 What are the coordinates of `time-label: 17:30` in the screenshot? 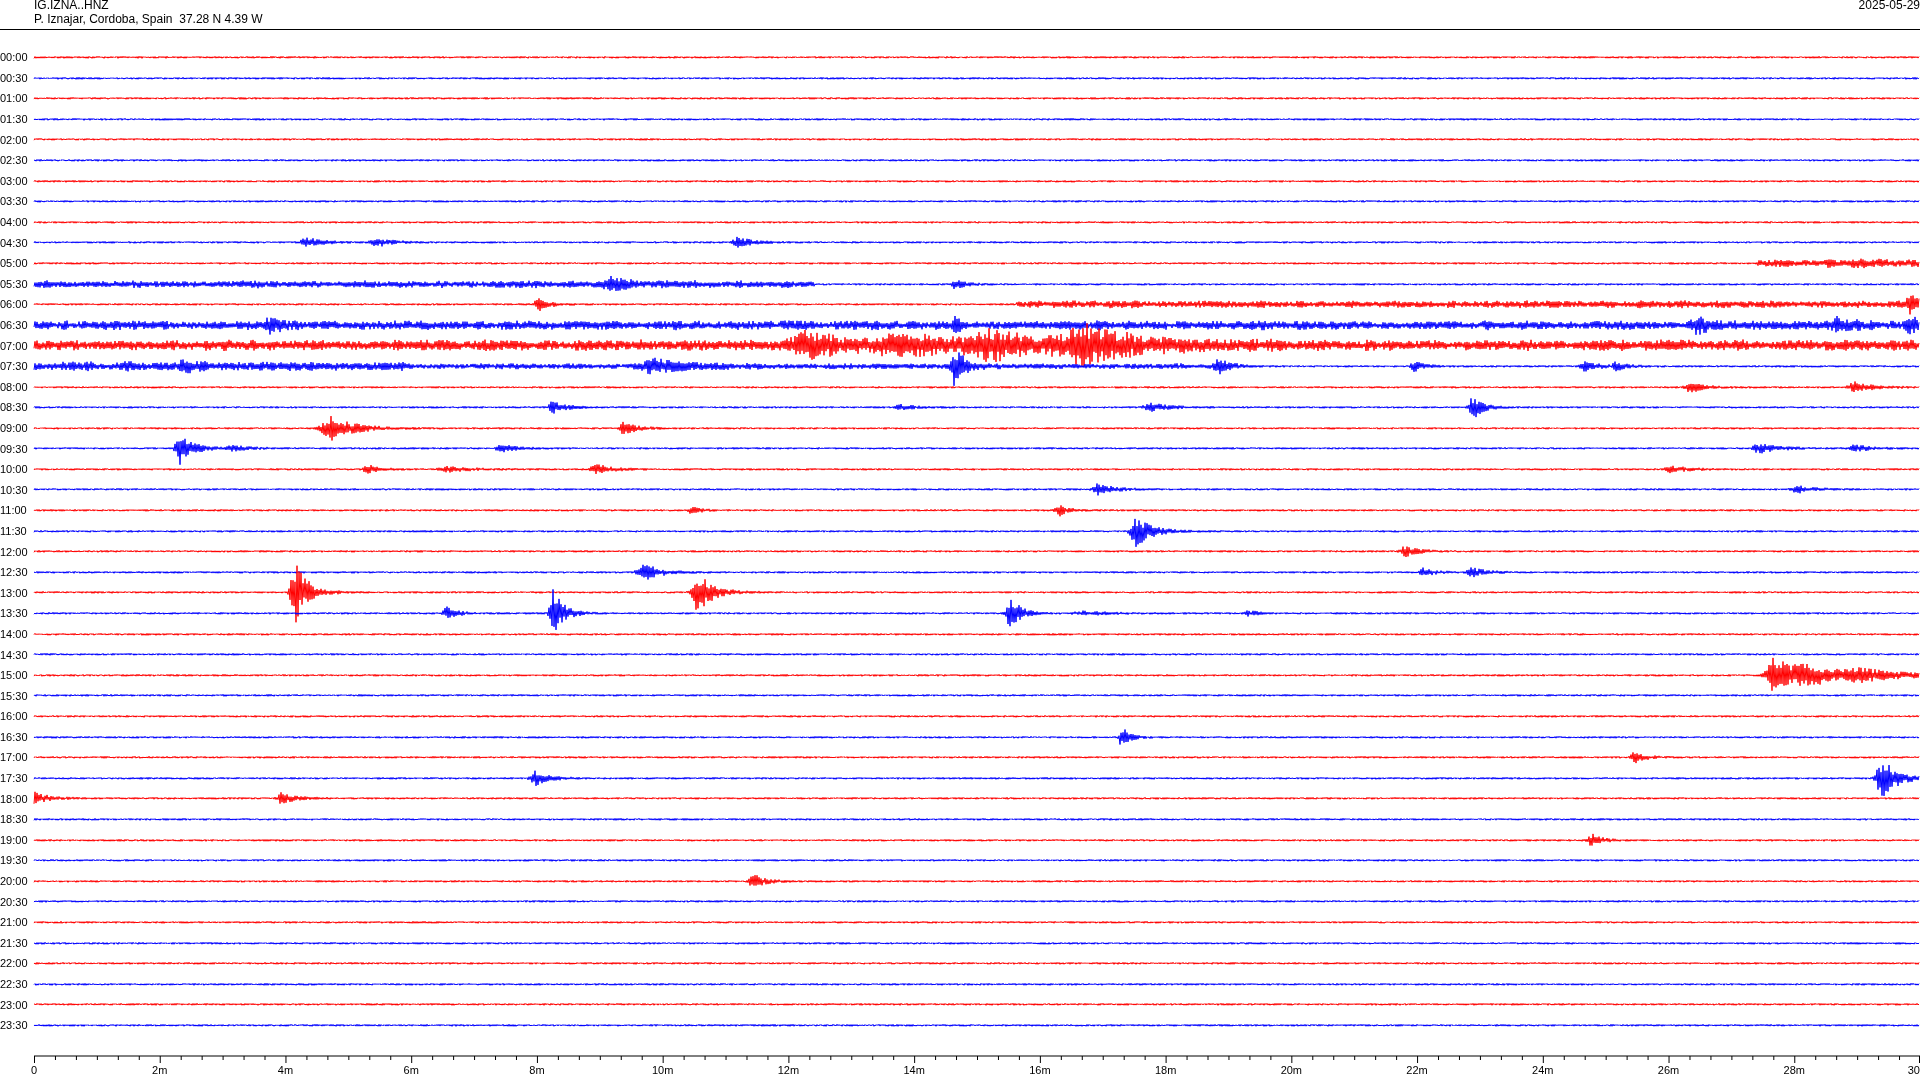 It's located at (14, 778).